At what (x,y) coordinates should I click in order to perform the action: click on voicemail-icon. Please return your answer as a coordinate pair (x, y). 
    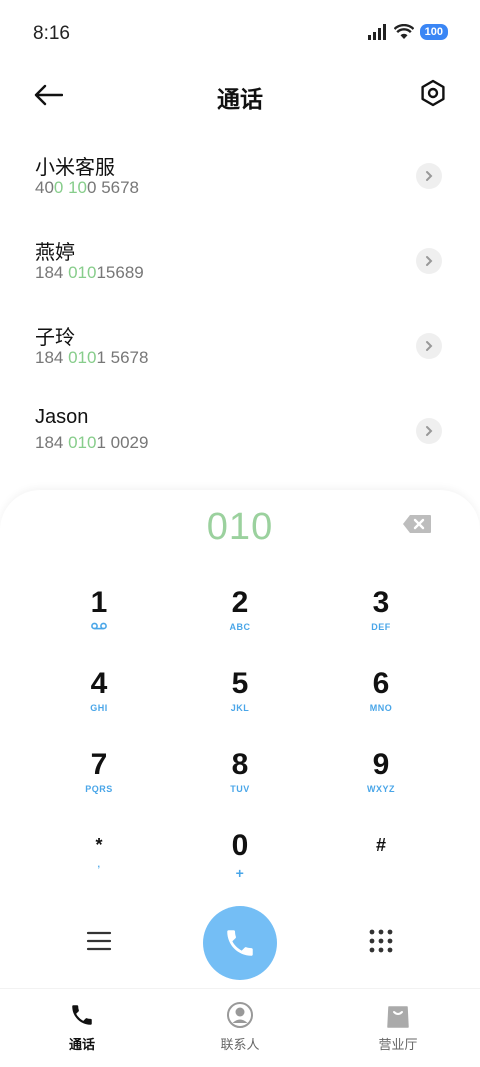
    Looking at the image, I should click on (99, 626).